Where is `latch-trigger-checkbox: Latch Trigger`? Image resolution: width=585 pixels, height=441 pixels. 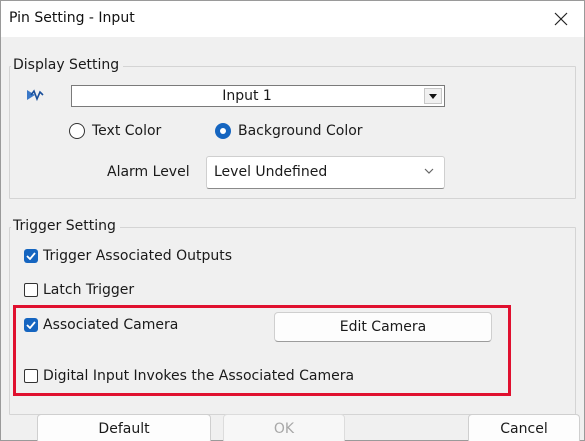 latch-trigger-checkbox: Latch Trigger is located at coordinates (79, 290).